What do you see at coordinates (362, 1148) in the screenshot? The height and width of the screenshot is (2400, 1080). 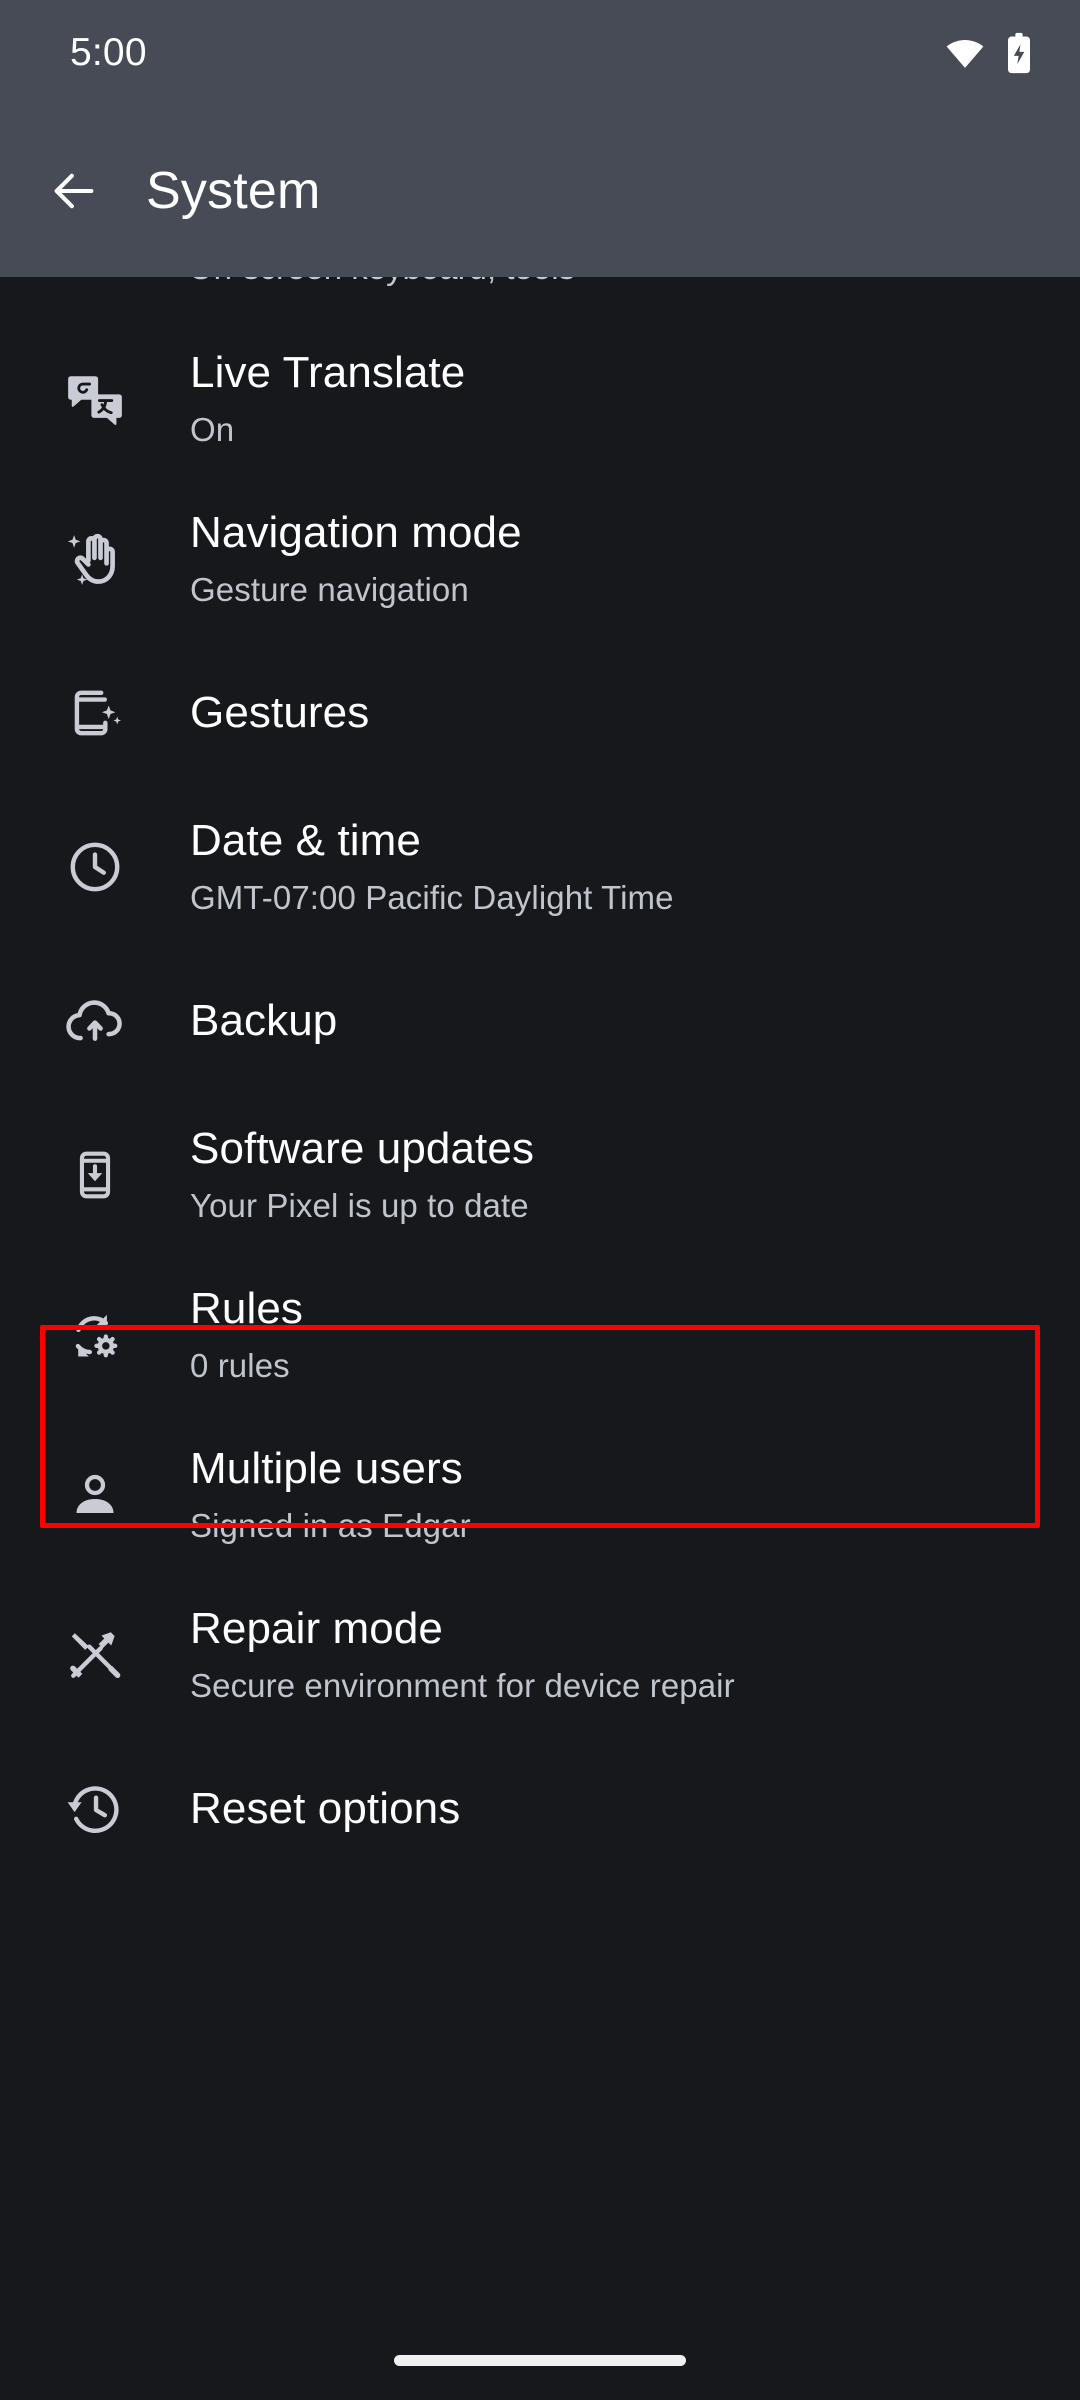 I see `list-item-title: Software updates` at bounding box center [362, 1148].